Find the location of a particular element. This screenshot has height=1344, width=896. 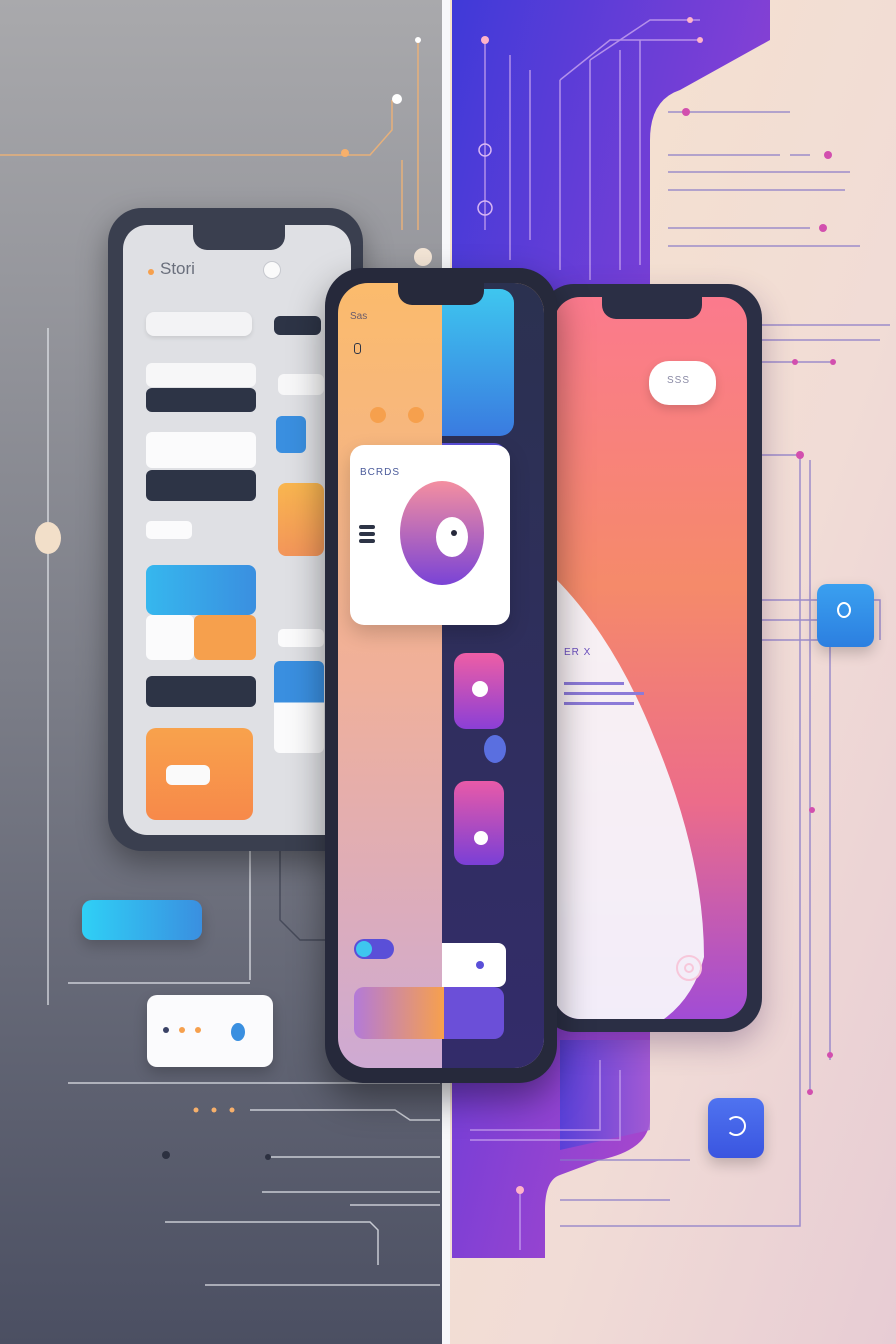

orange-block is located at coordinates (225, 637).